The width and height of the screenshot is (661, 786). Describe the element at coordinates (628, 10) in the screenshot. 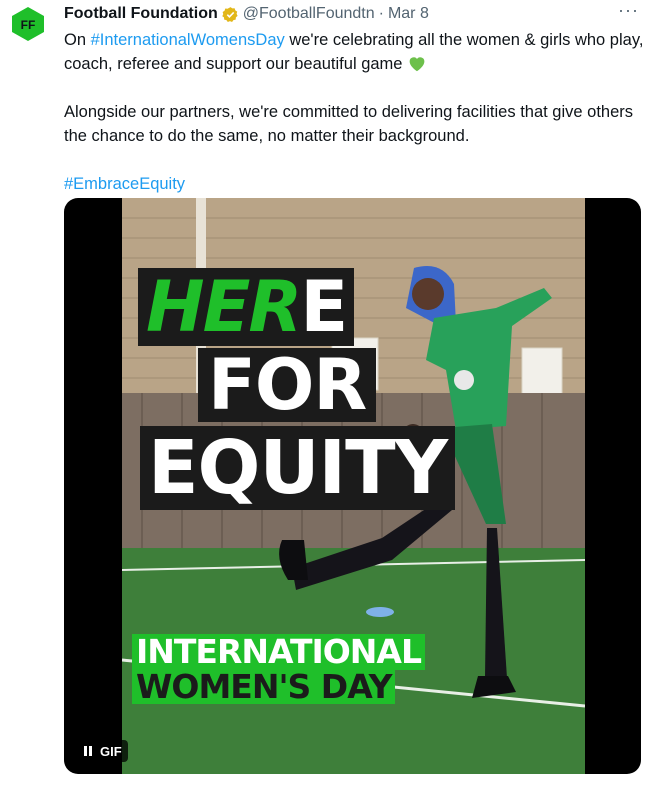

I see `more-options-icon: ···` at that location.